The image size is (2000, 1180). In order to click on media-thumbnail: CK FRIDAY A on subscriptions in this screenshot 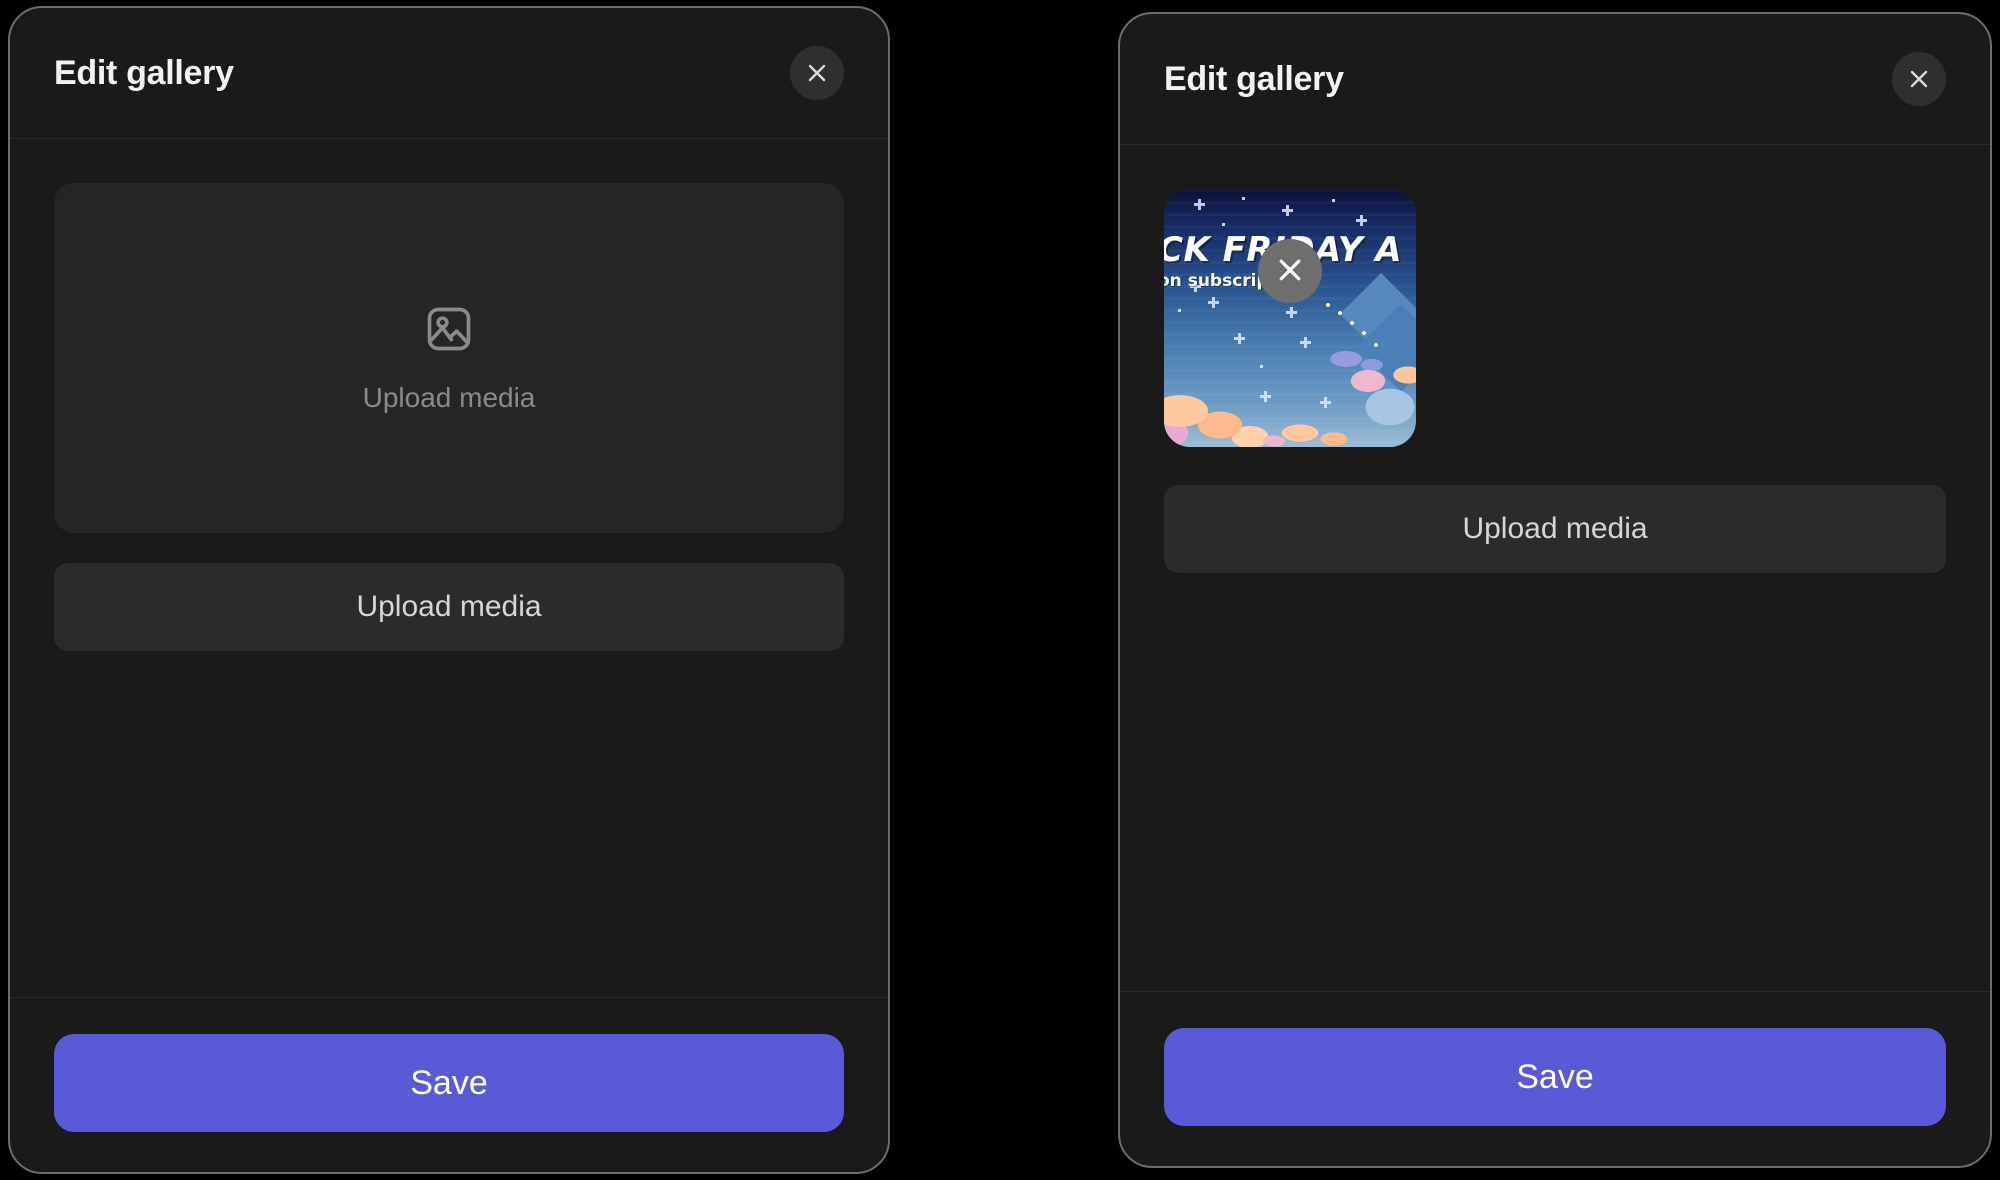, I will do `click(1290, 318)`.